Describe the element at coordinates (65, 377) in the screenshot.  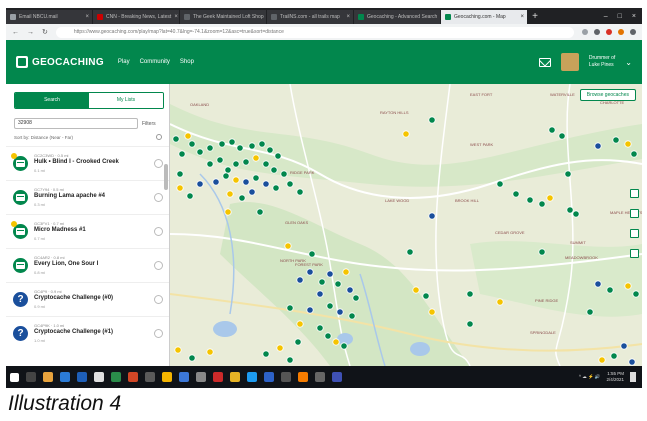
I see `edge-icon` at that location.